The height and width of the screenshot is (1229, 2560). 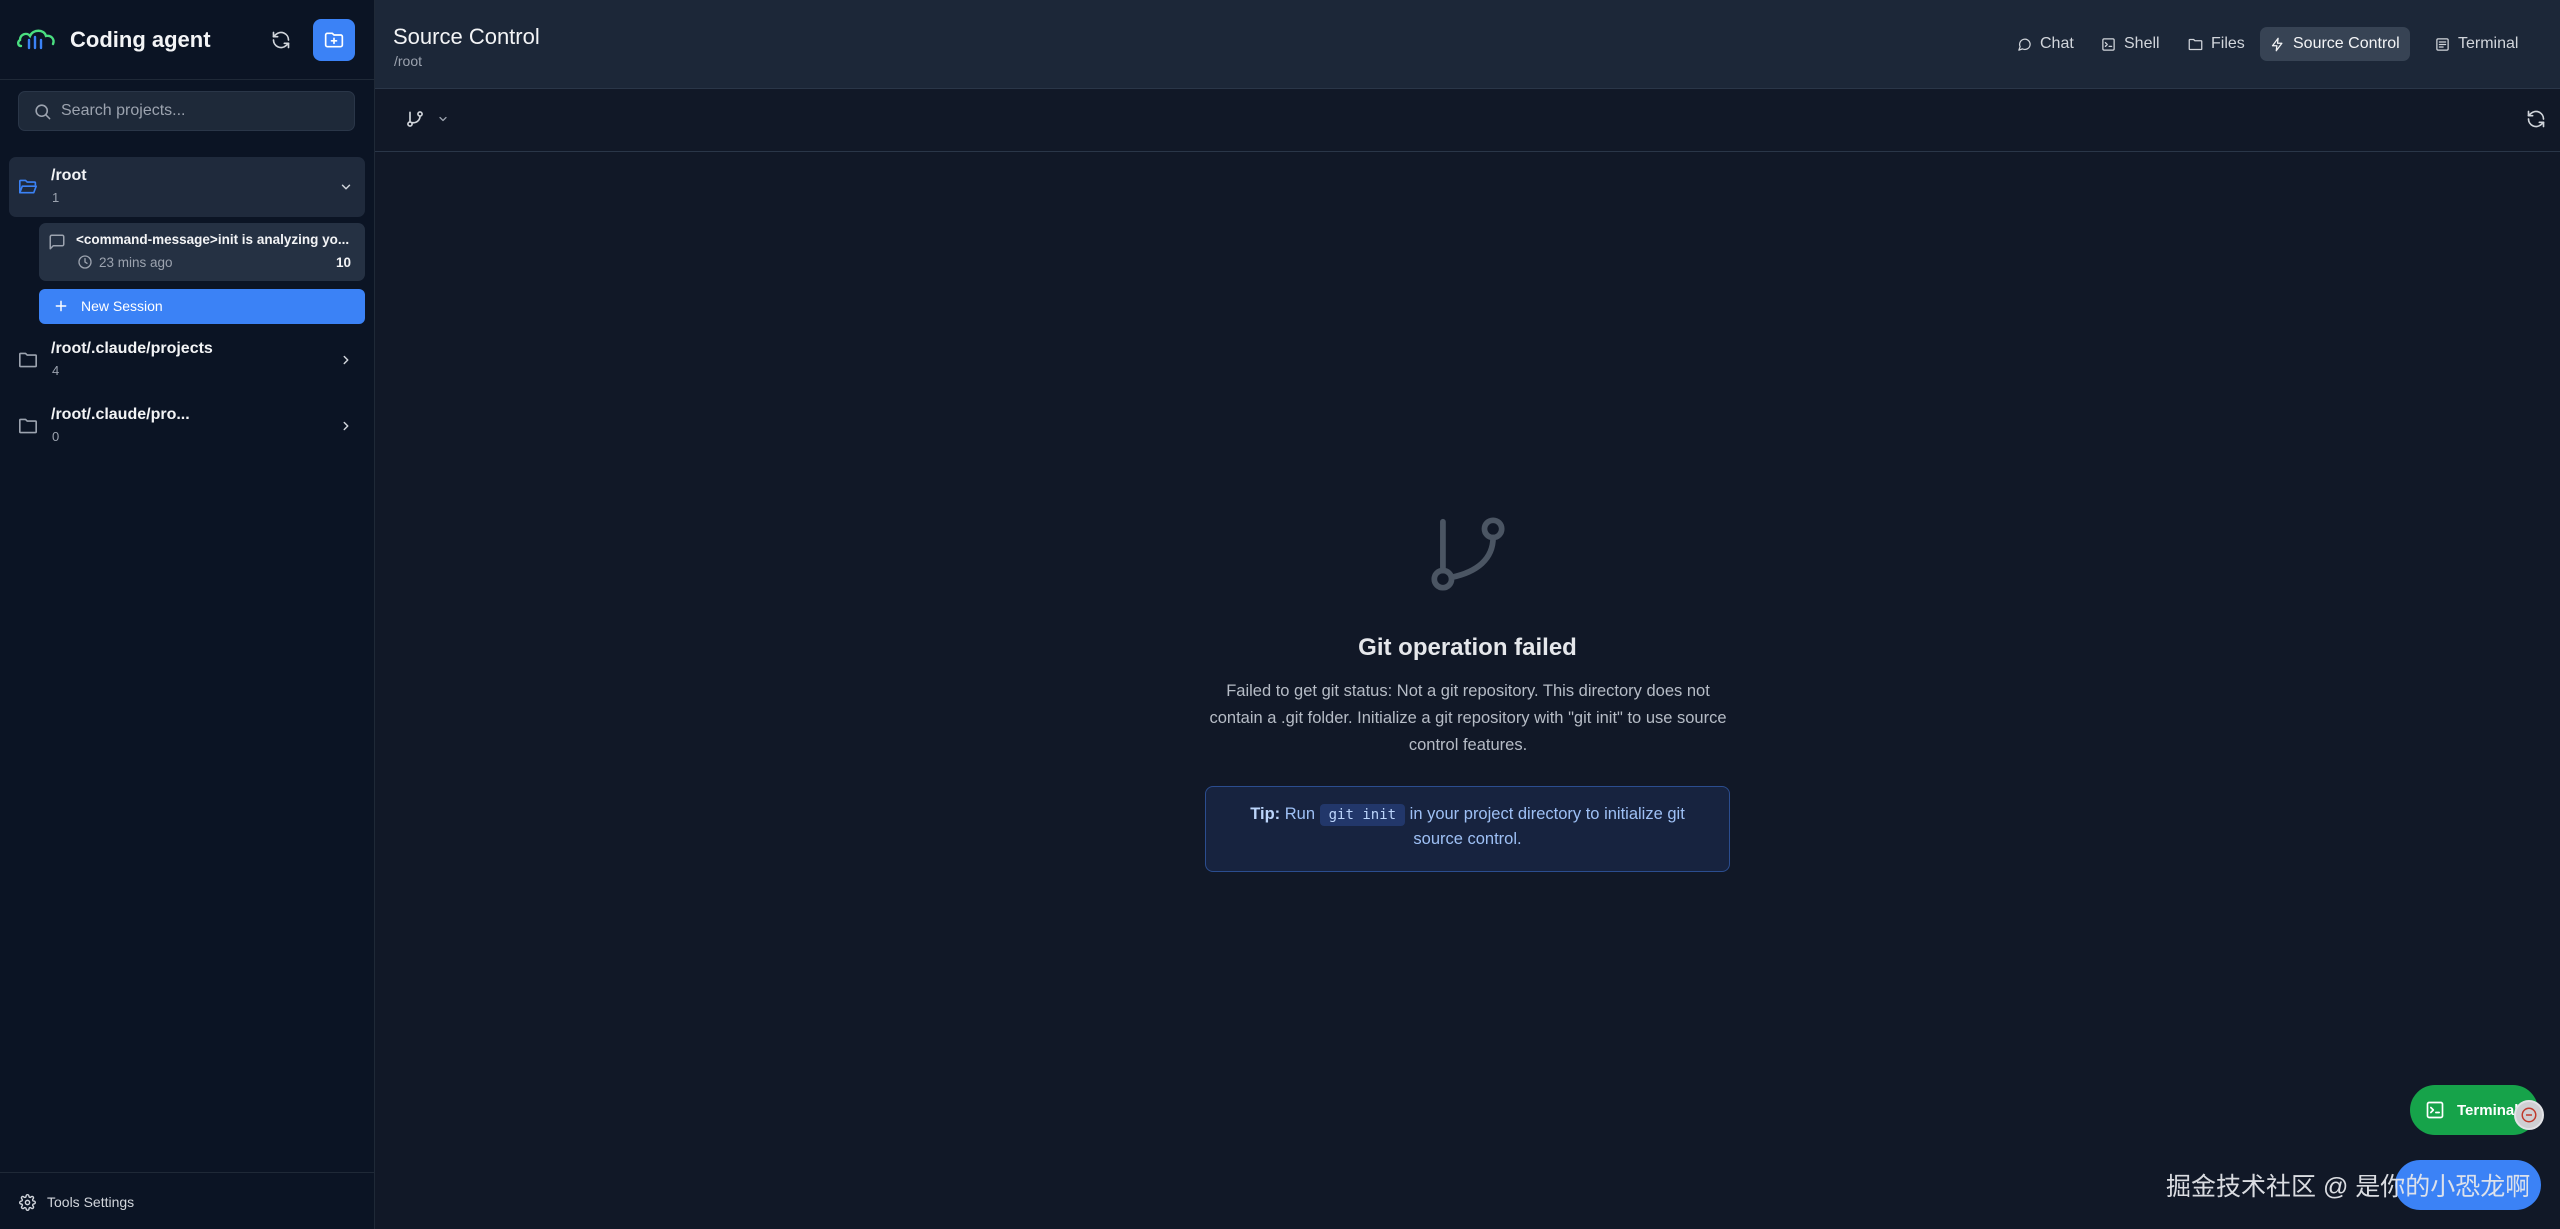 I want to click on search-projects, so click(x=186, y=111).